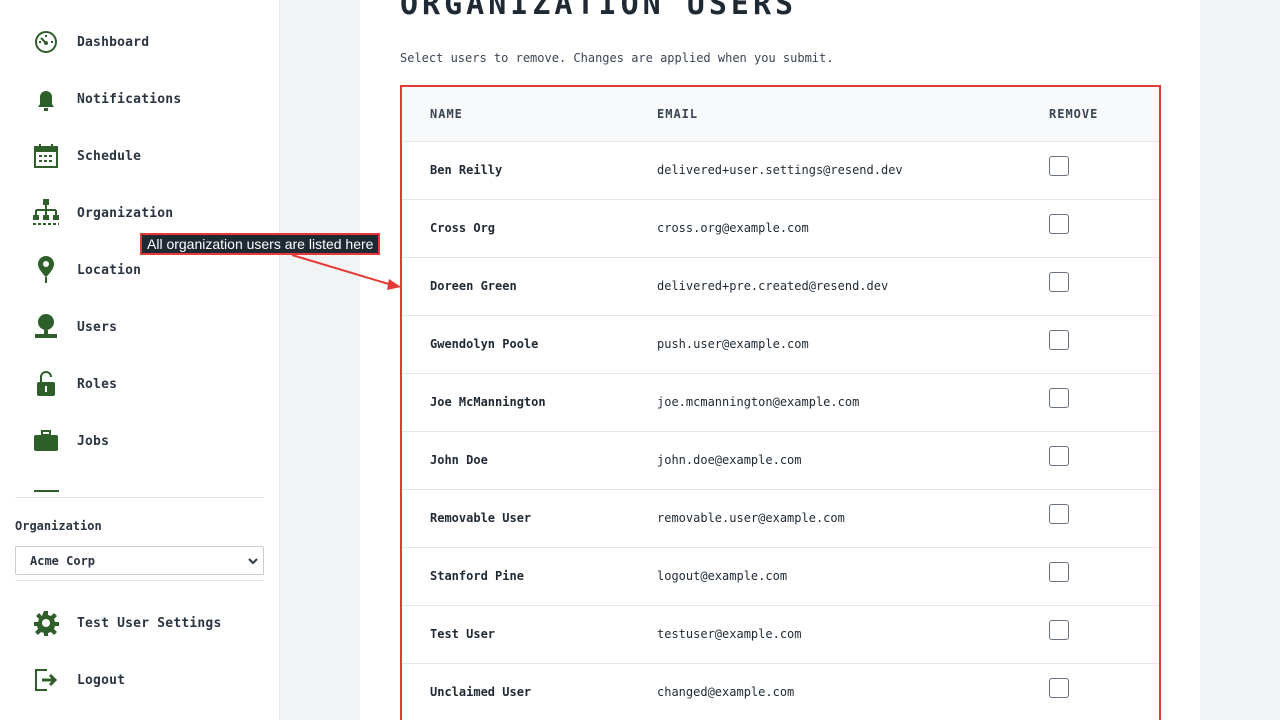 This screenshot has height=720, width=1280. What do you see at coordinates (149, 623) in the screenshot?
I see `sidebar-item-label: Test User Settings` at bounding box center [149, 623].